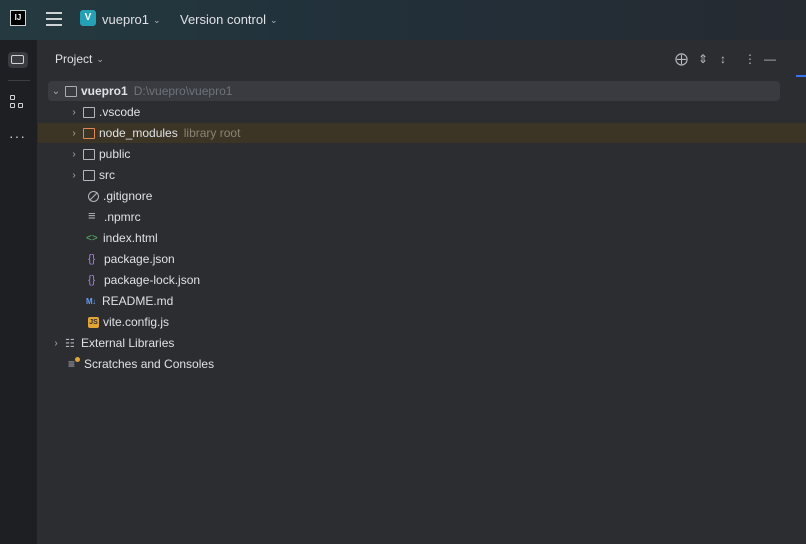  I want to click on version-control-menu: Version control ⌄, so click(229, 19).